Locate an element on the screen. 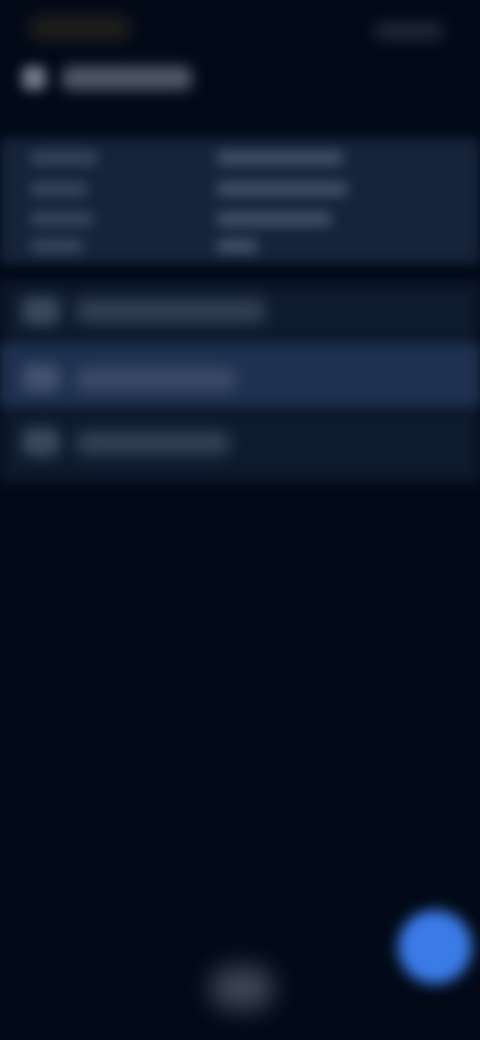  option-1-icon is located at coordinates (41, 311).